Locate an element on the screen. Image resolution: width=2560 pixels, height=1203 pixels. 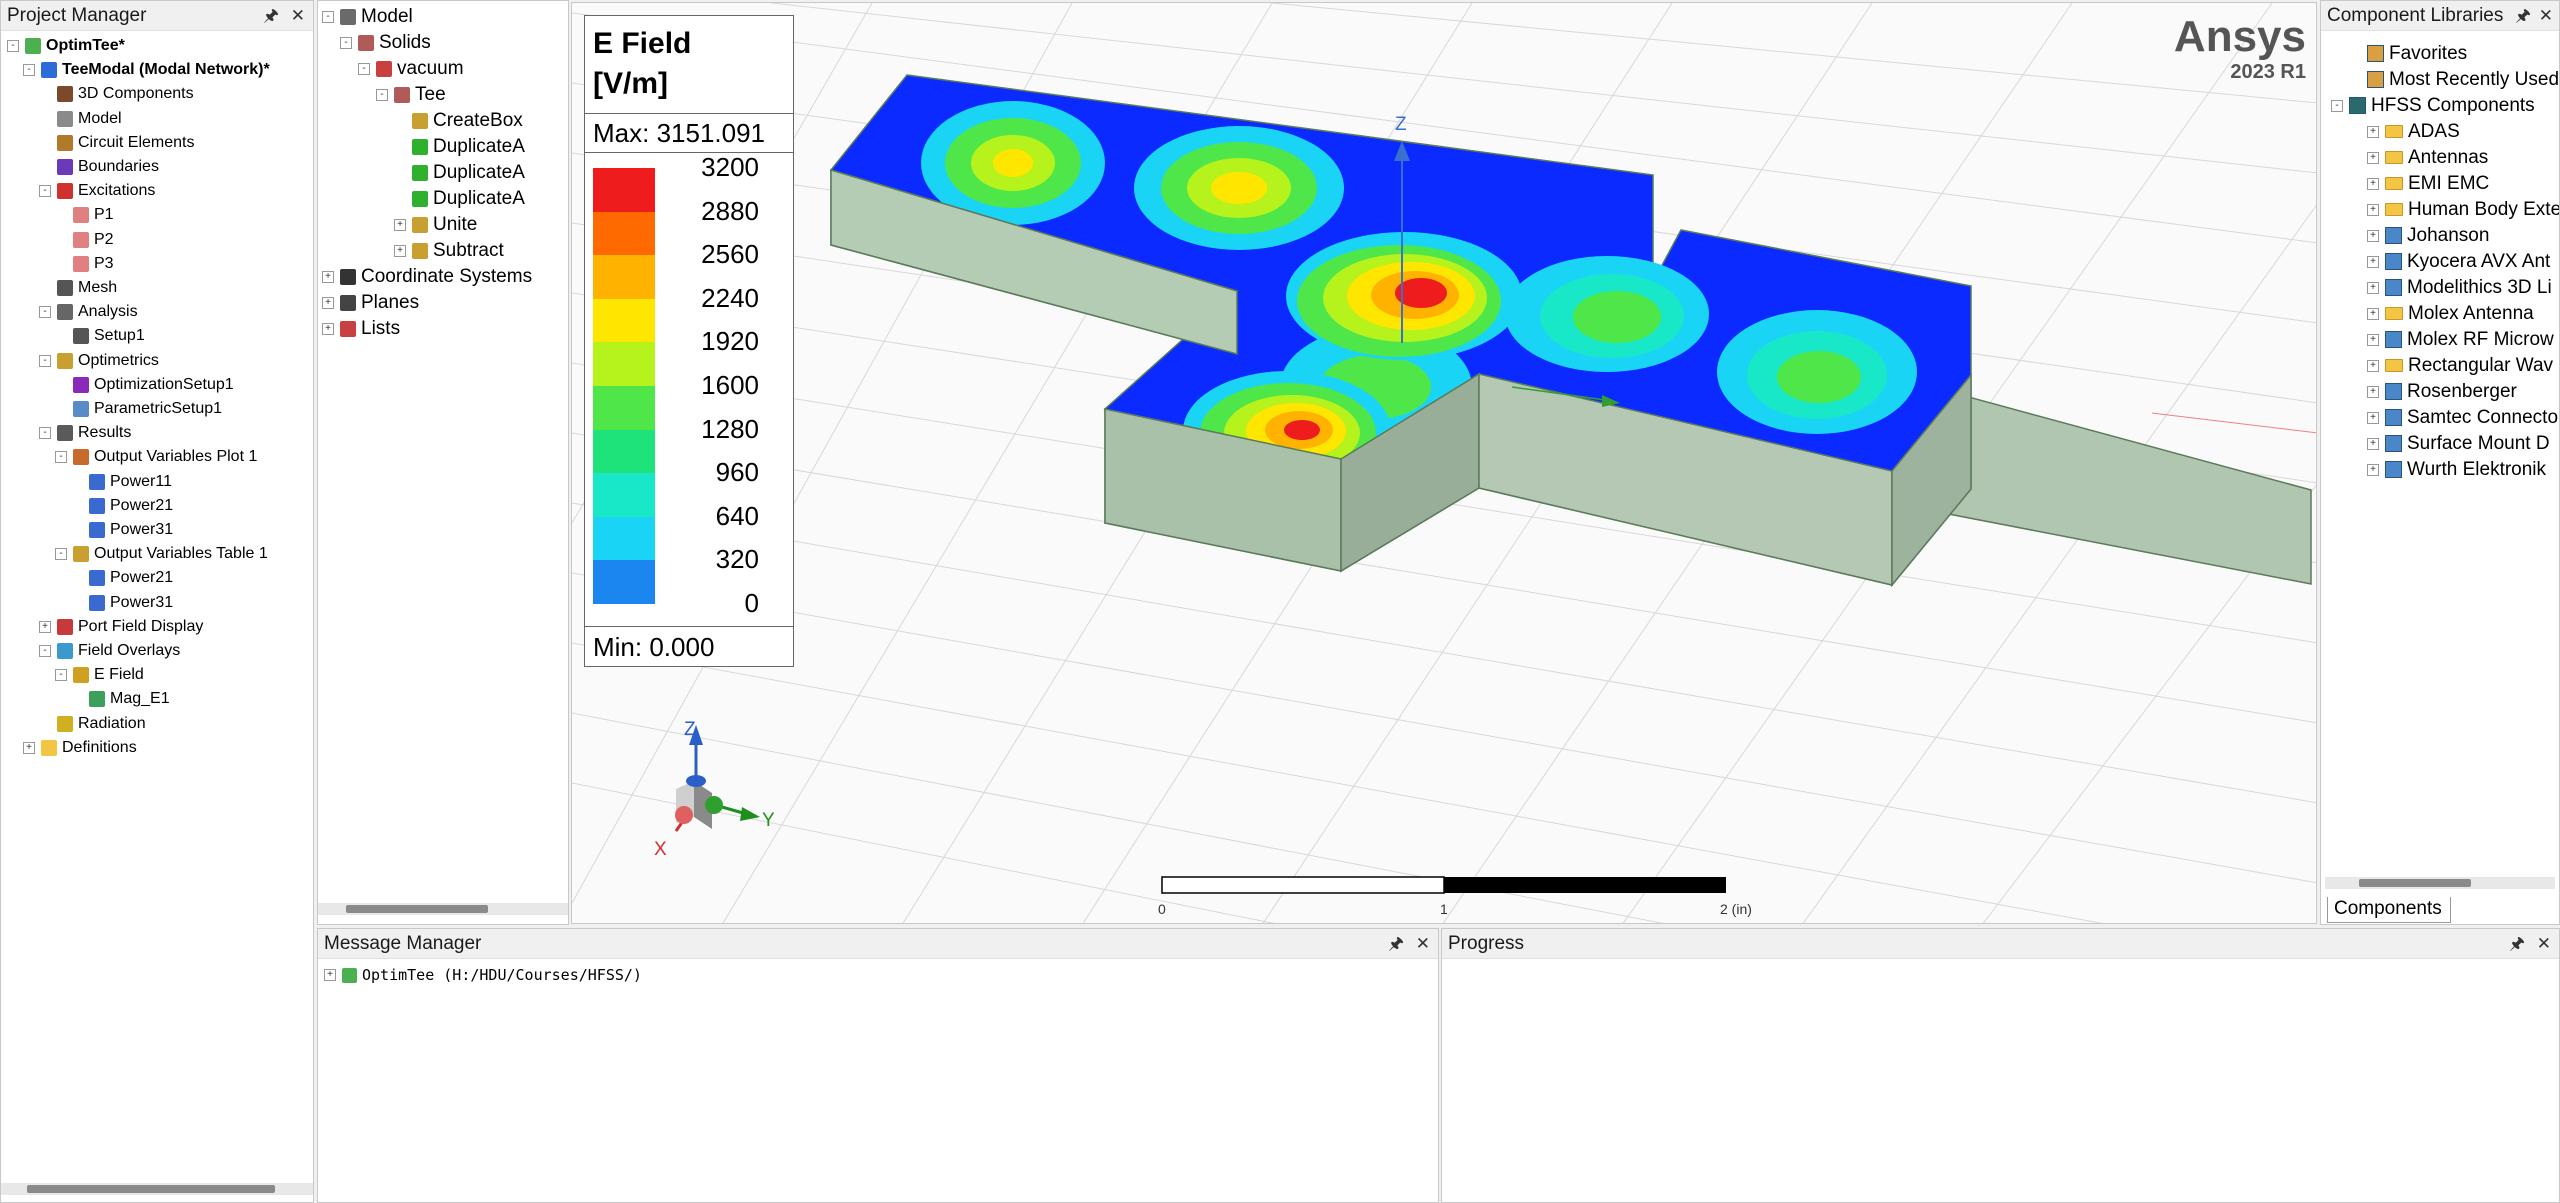
model-tree-item: + Lists is located at coordinates (361, 329).